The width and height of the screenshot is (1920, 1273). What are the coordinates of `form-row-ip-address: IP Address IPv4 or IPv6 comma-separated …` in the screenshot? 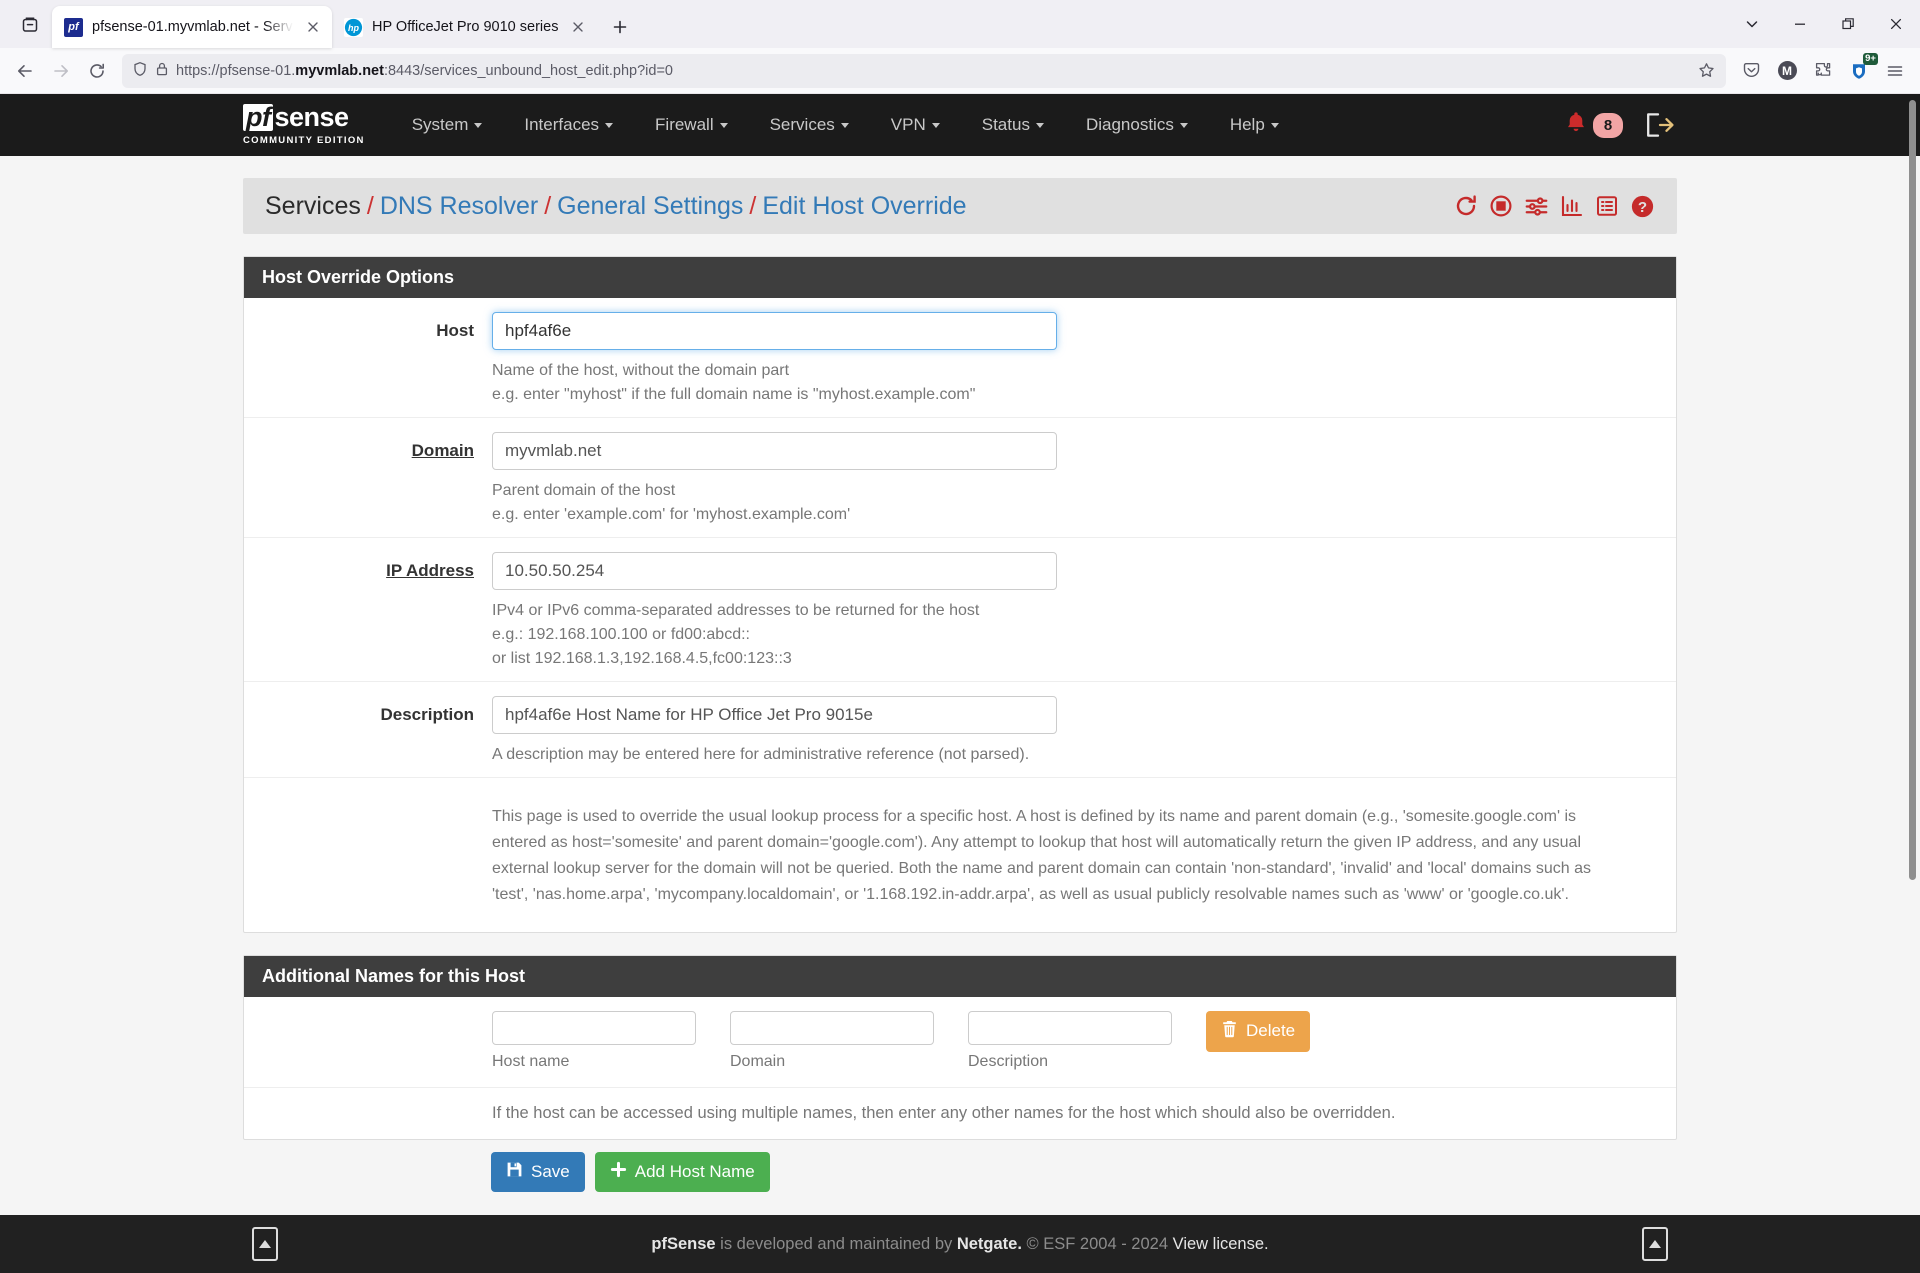 It's located at (960, 610).